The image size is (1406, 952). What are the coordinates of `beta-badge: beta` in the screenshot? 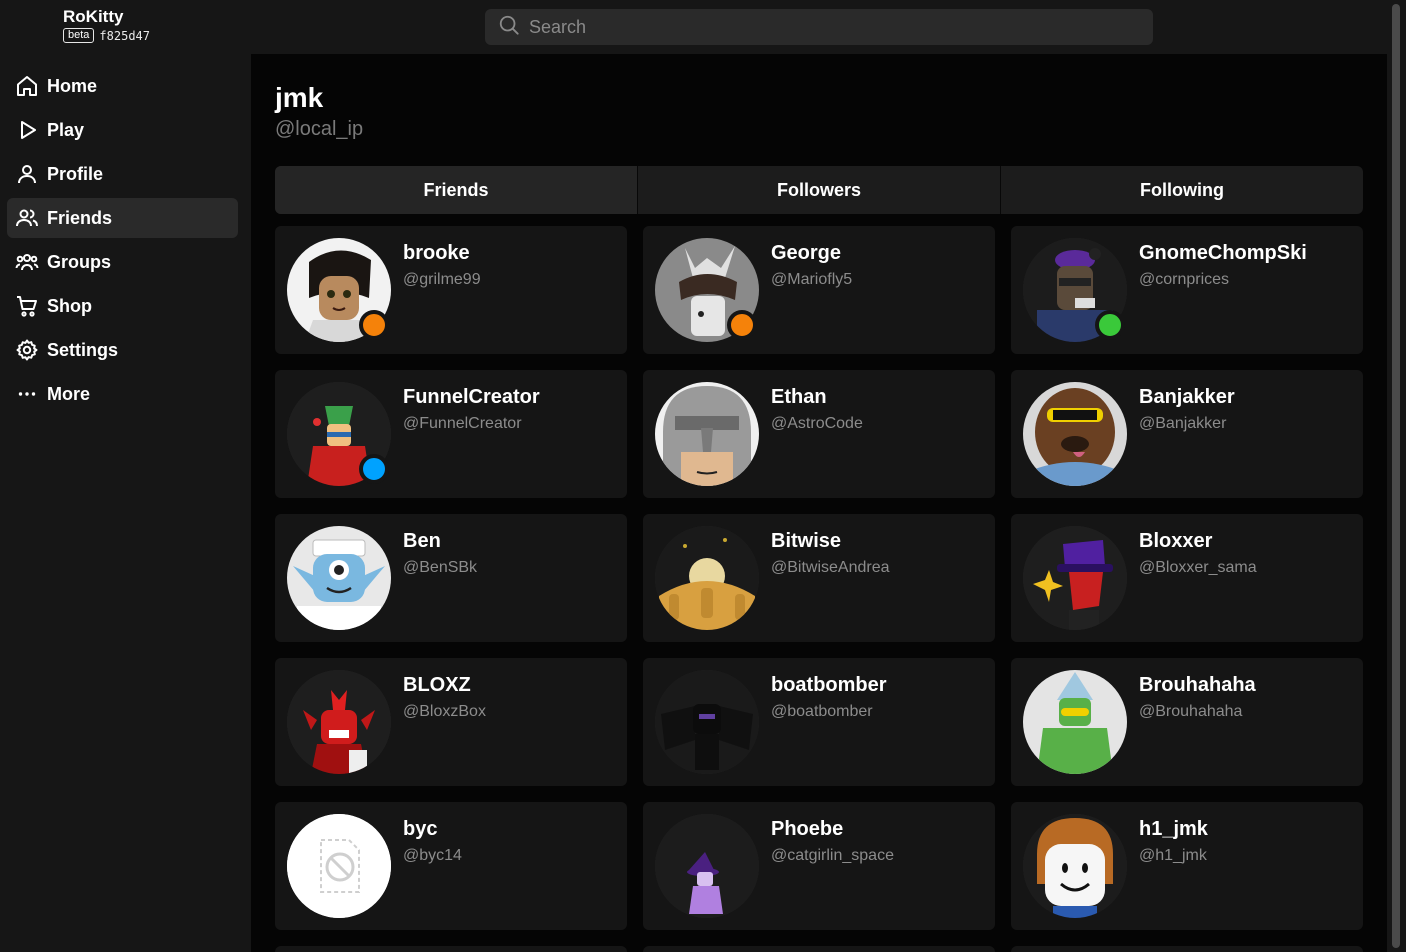 It's located at (79, 35).